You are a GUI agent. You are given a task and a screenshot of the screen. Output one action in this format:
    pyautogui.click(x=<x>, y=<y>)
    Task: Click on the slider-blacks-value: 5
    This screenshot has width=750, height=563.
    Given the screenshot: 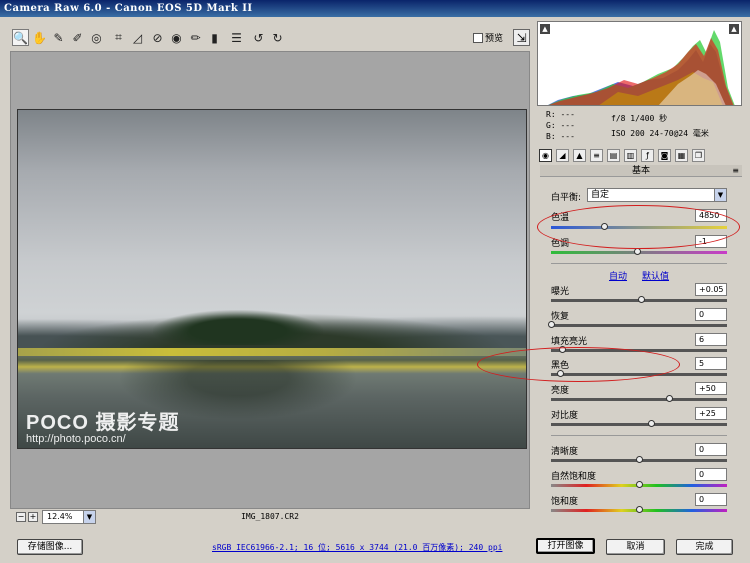 What is the action you would take?
    pyautogui.click(x=711, y=363)
    